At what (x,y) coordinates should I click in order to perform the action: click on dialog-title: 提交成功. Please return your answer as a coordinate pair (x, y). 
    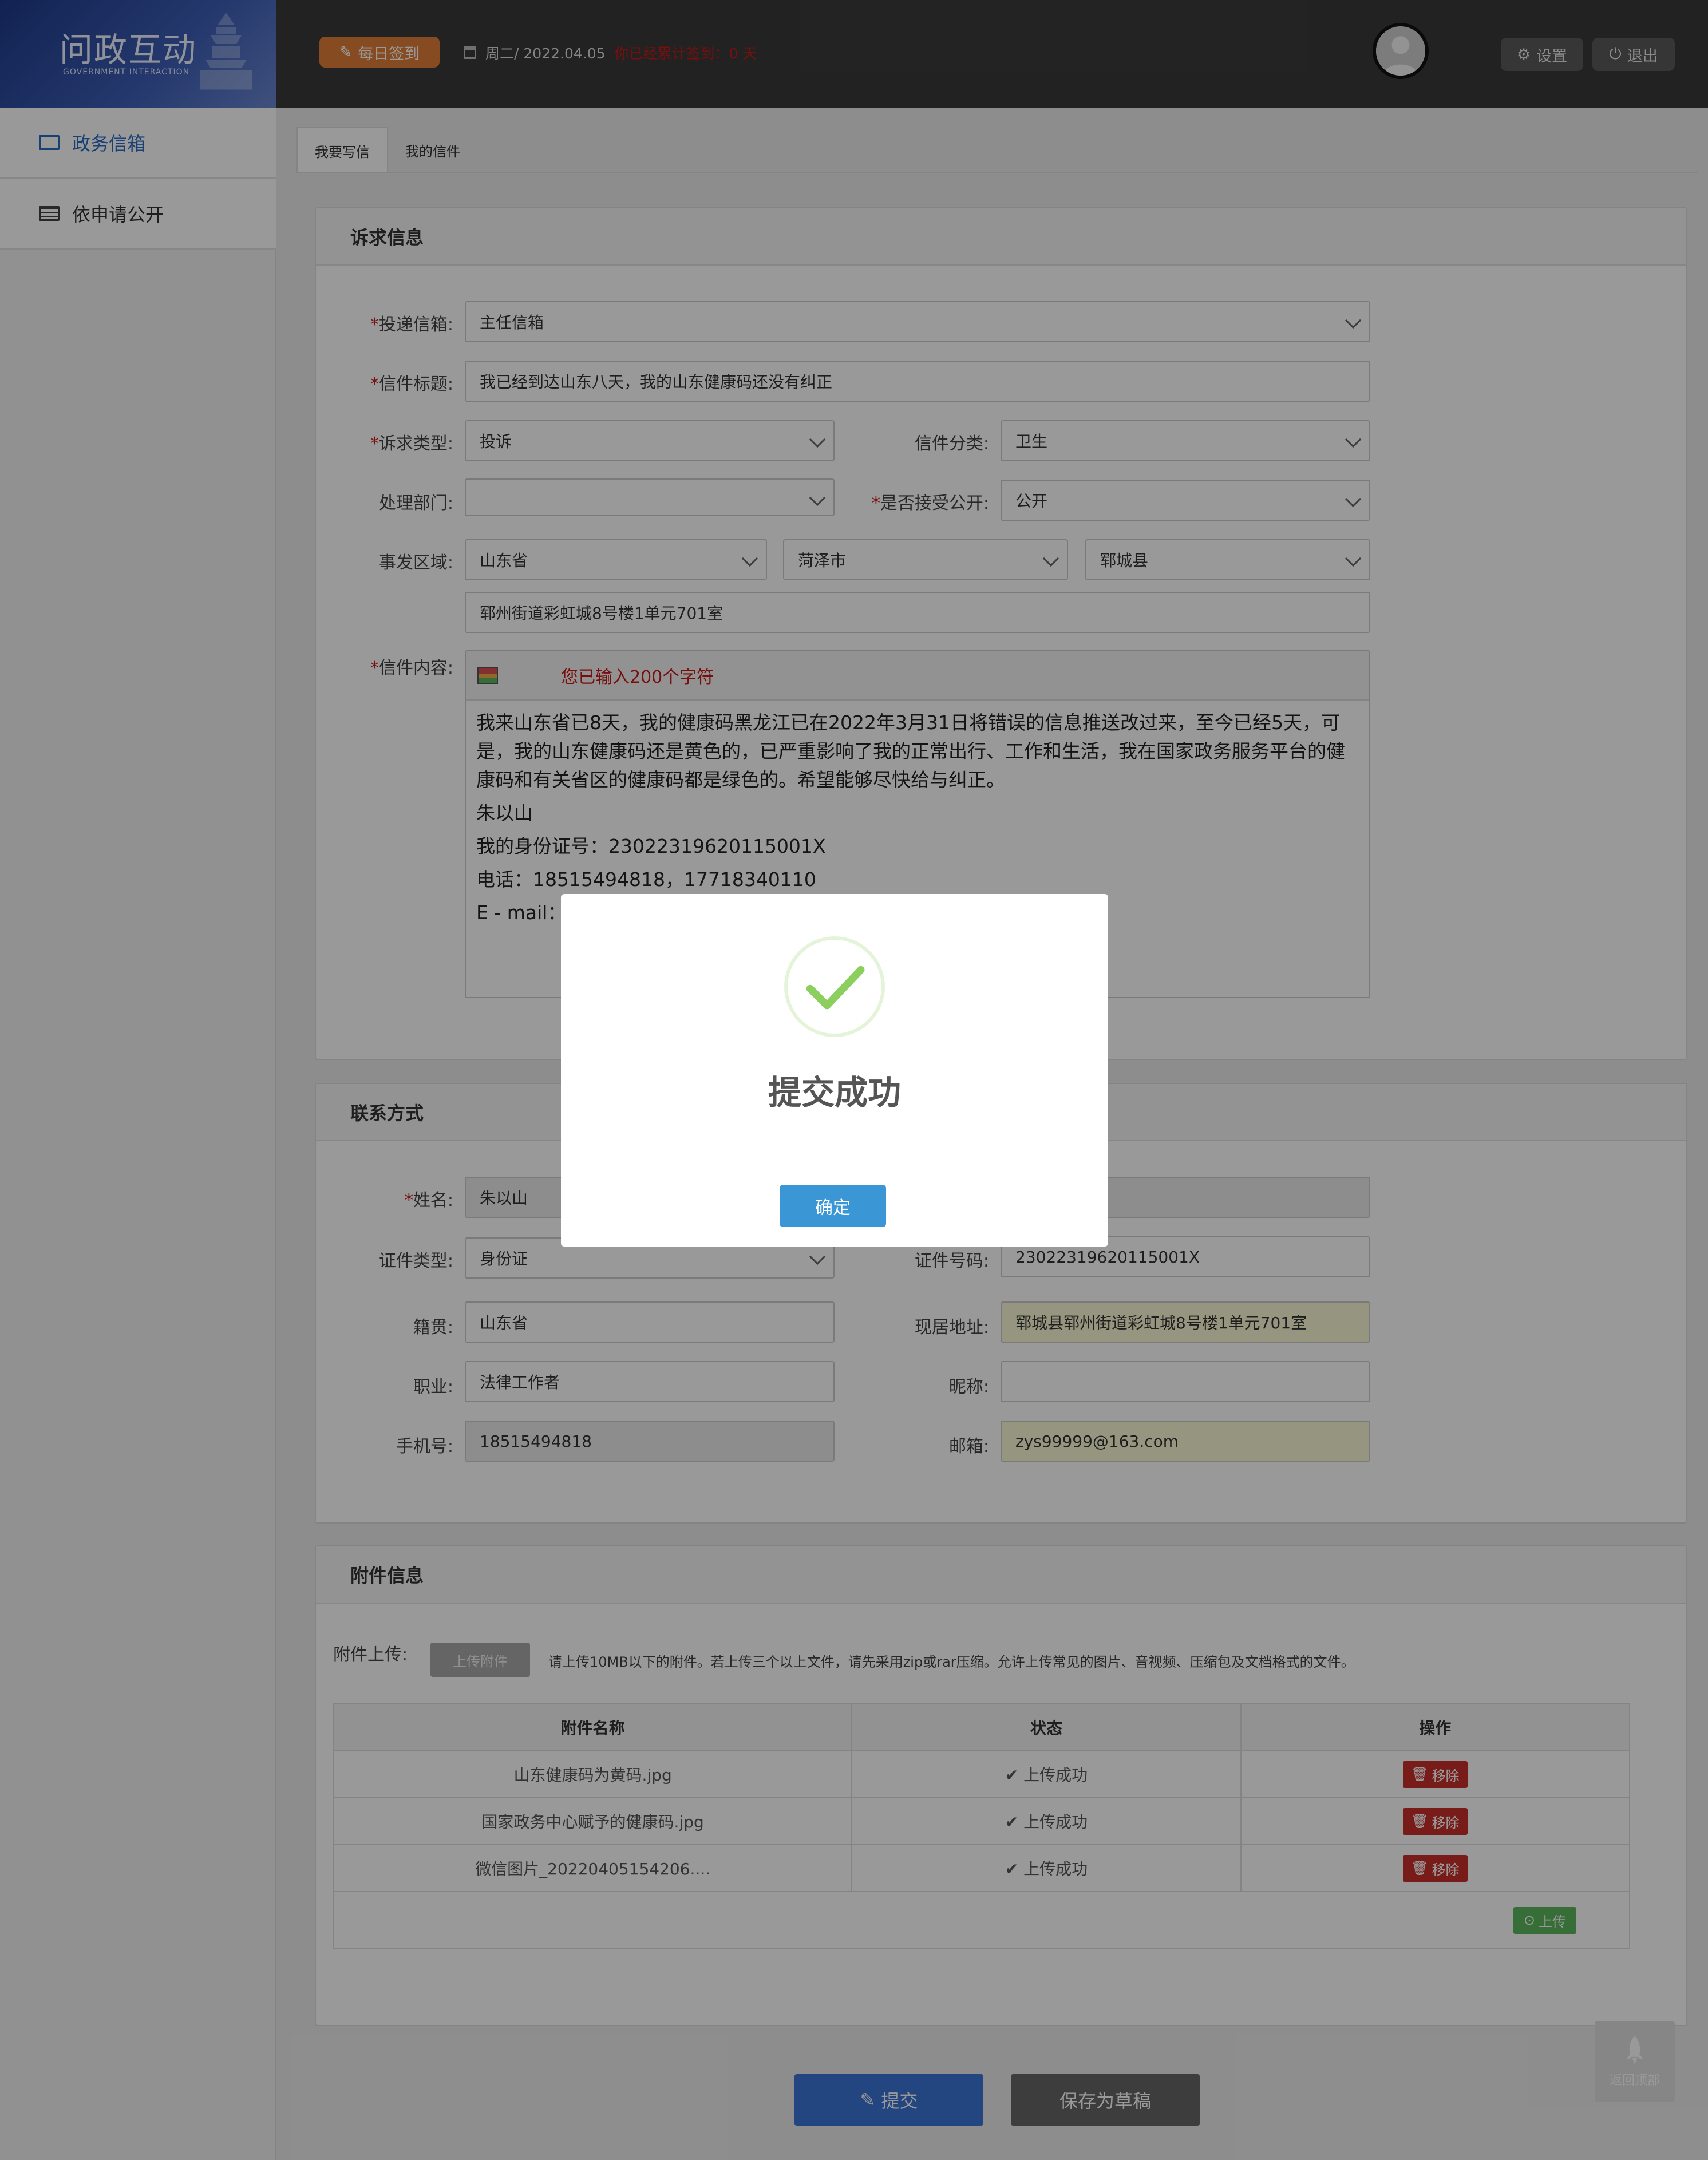
    Looking at the image, I should click on (834, 1092).